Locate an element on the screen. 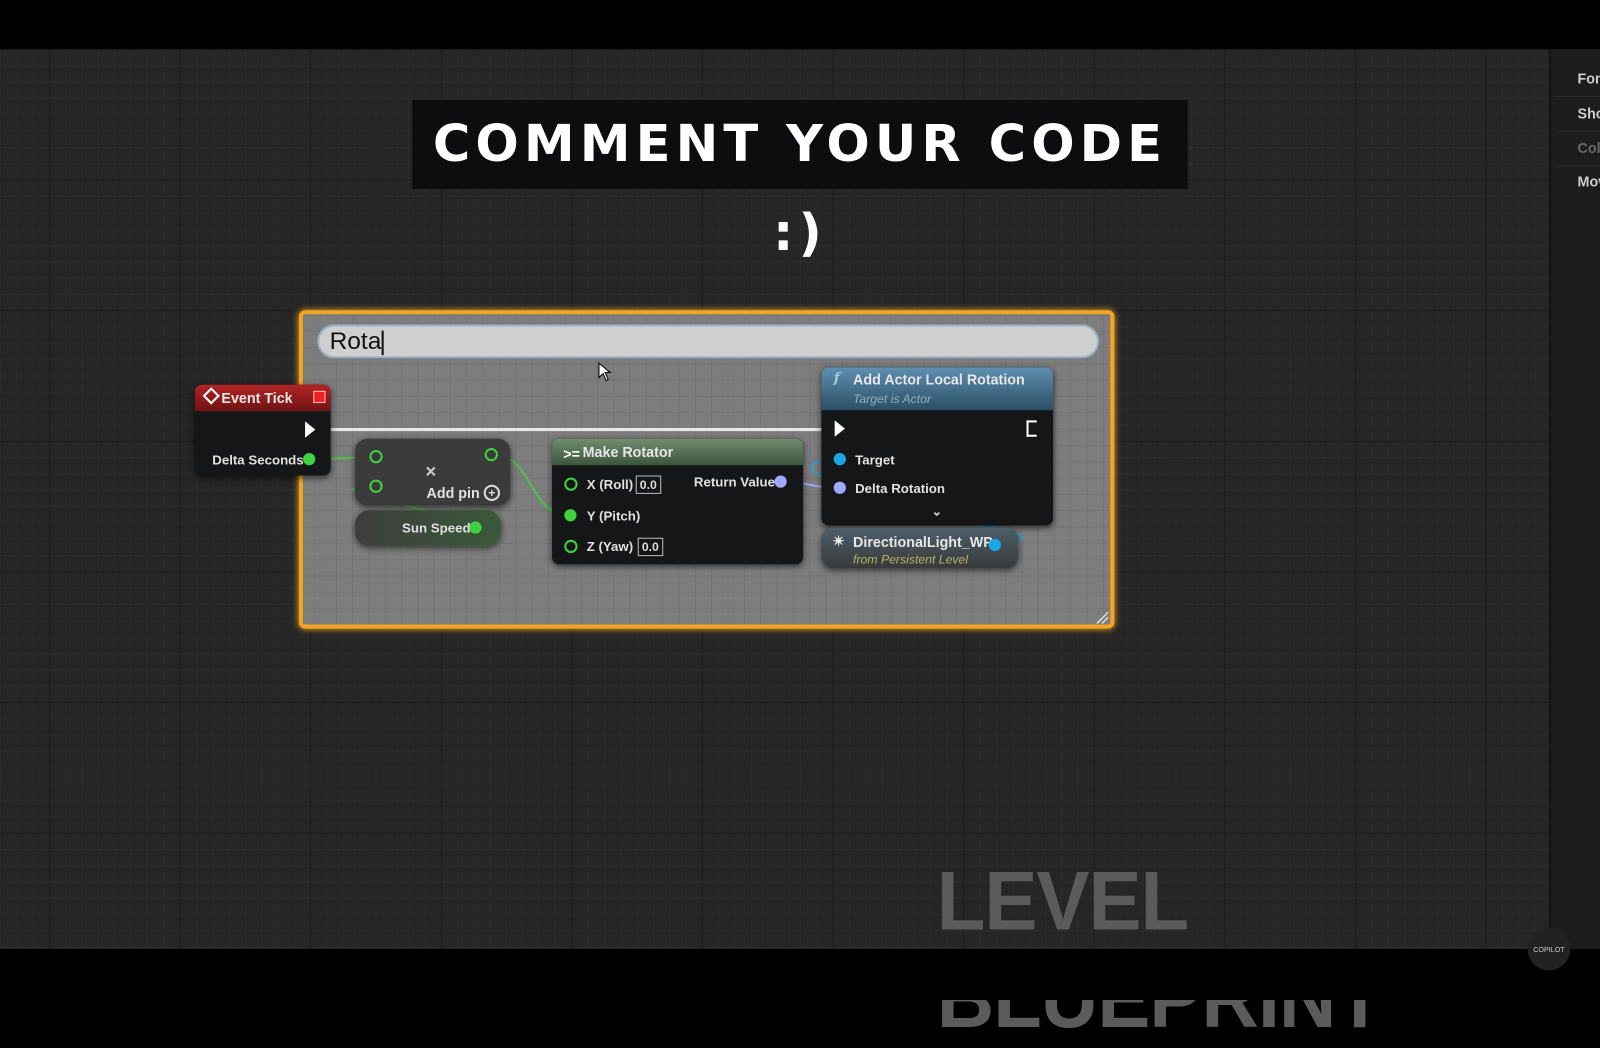 This screenshot has width=1600, height=1048. target-label: Target is located at coordinates (875, 460).